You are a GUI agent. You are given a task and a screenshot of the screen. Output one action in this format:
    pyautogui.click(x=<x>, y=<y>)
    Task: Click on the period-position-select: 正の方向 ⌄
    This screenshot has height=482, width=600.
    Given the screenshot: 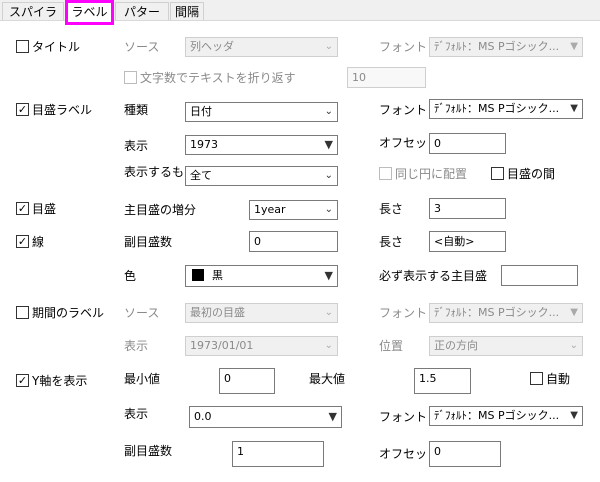 What is the action you would take?
    pyautogui.click(x=506, y=346)
    